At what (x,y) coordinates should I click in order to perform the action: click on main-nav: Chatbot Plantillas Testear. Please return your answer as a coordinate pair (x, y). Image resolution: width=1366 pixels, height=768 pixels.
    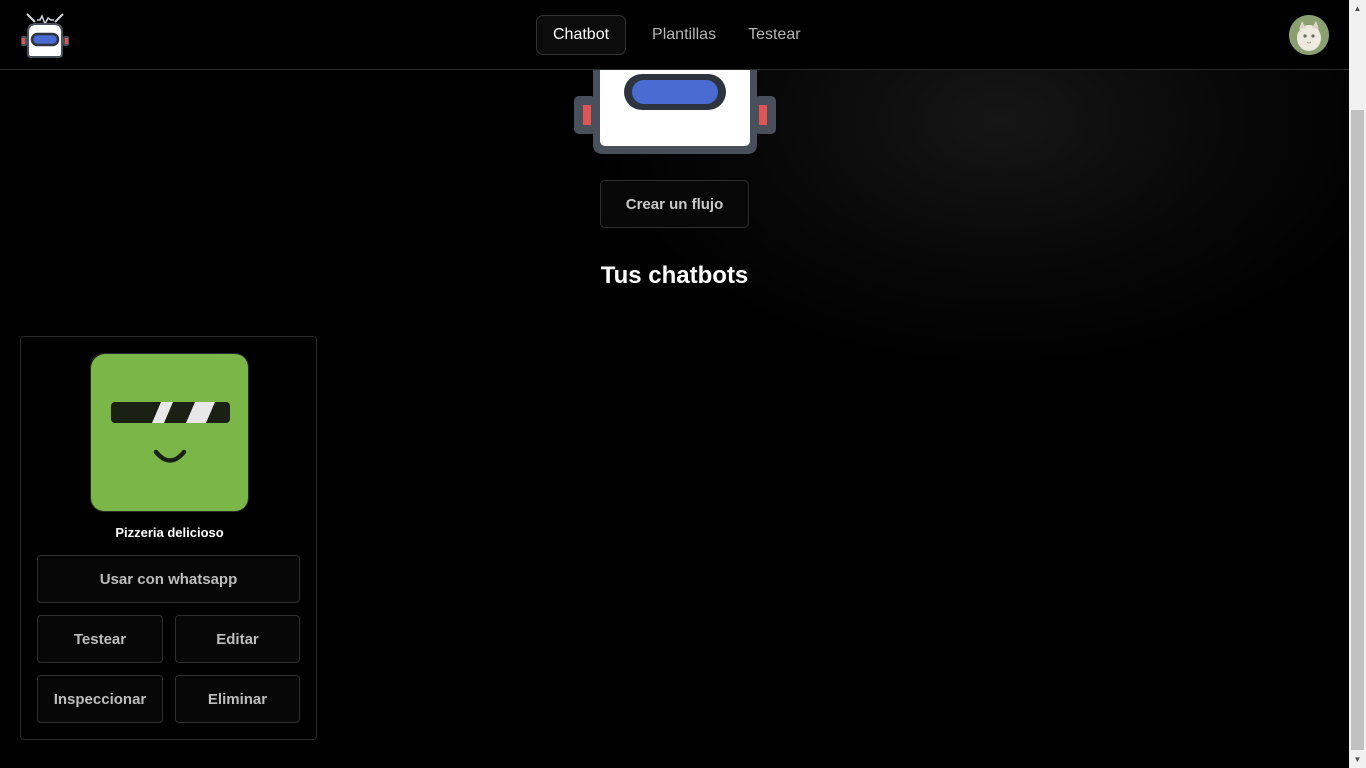
    Looking at the image, I should click on (676, 35).